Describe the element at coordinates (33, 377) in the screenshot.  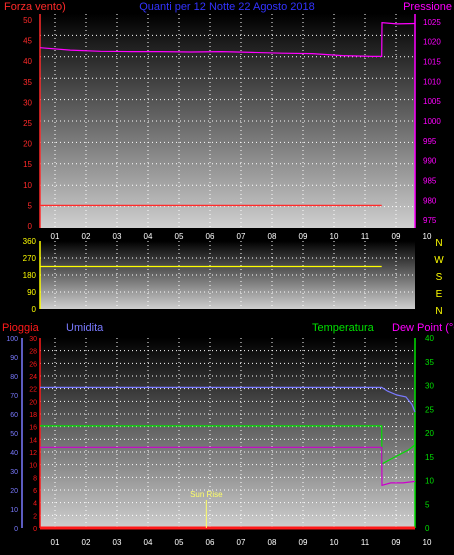
I see `rain-tick-label: 24` at that location.